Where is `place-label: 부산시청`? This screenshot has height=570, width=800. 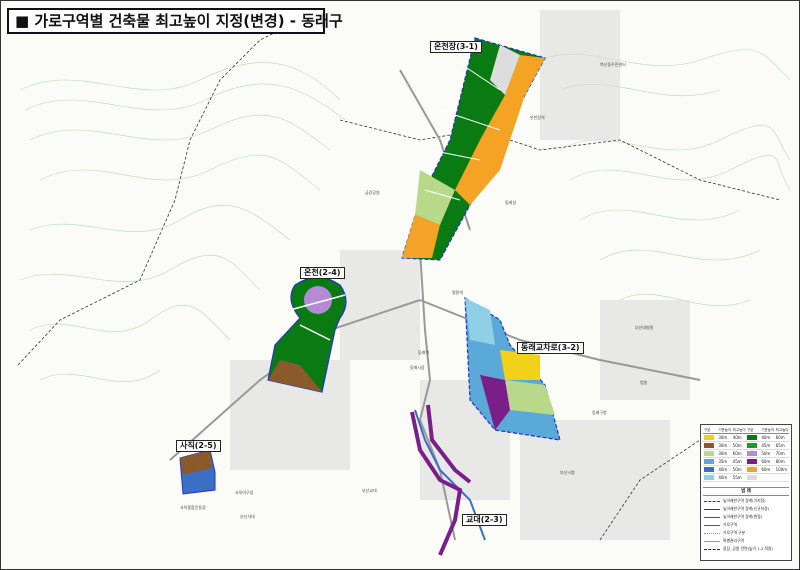 place-label: 부산시청 is located at coordinates (567, 472).